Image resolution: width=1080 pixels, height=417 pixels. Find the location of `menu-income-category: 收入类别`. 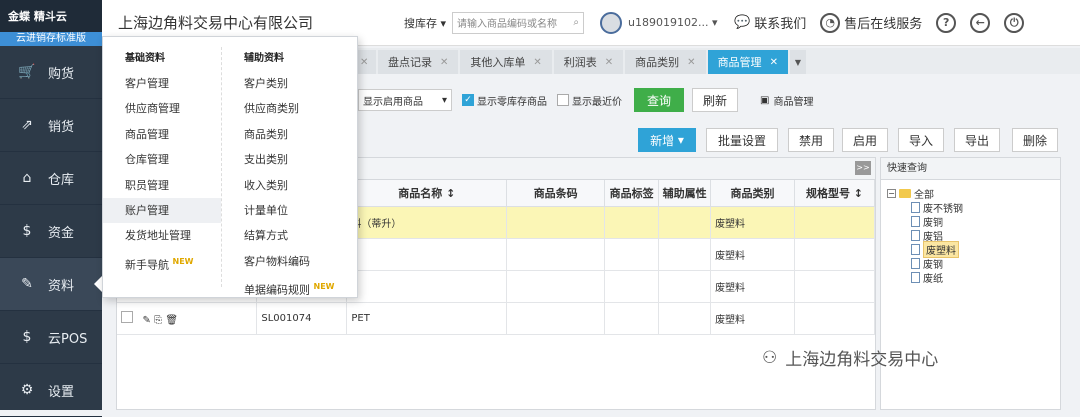

menu-income-category: 收入类别 is located at coordinates (280, 185).